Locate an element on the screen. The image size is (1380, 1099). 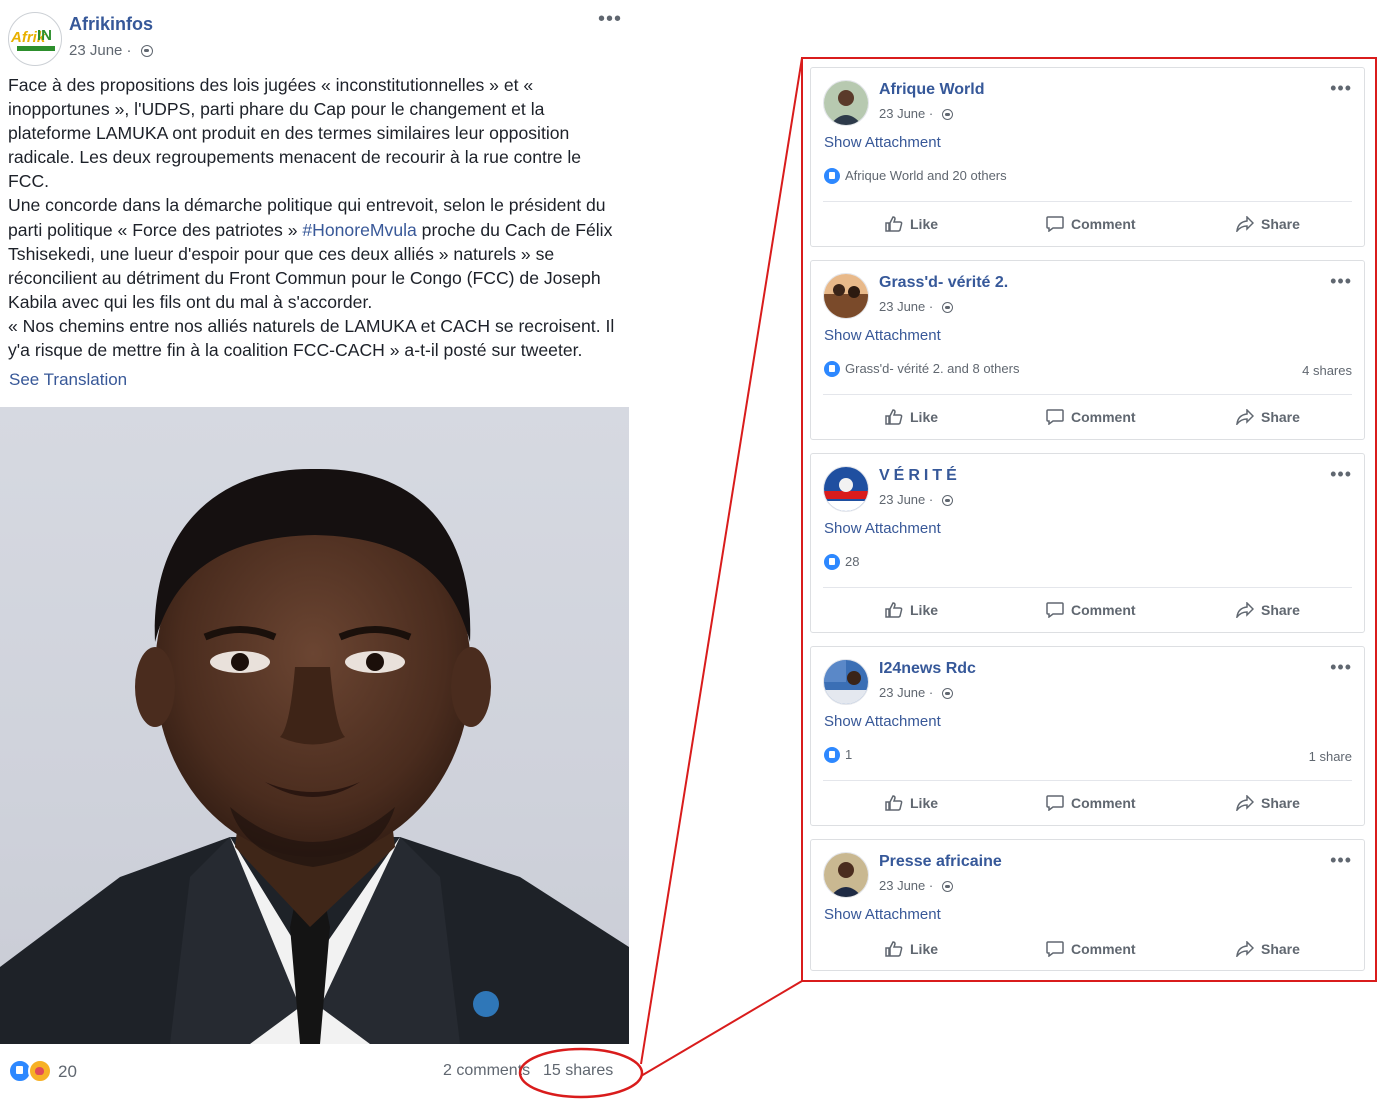
card-shares-count: 4 shares is located at coordinates (1327, 370).